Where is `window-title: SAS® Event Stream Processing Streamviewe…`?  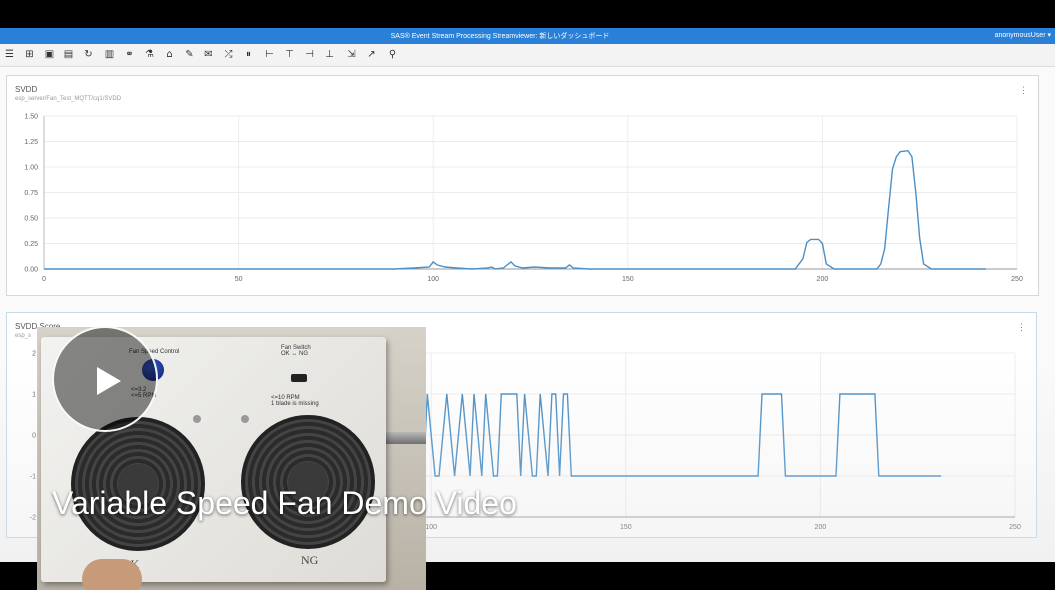
window-title: SAS® Event Stream Processing Streamviewe… is located at coordinates (500, 36).